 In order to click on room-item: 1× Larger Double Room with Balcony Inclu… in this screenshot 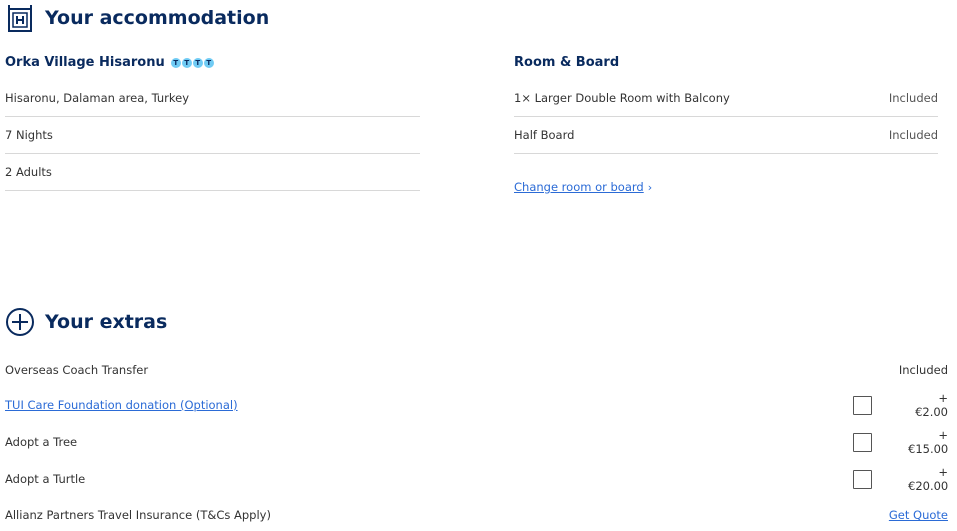, I will do `click(726, 98)`.